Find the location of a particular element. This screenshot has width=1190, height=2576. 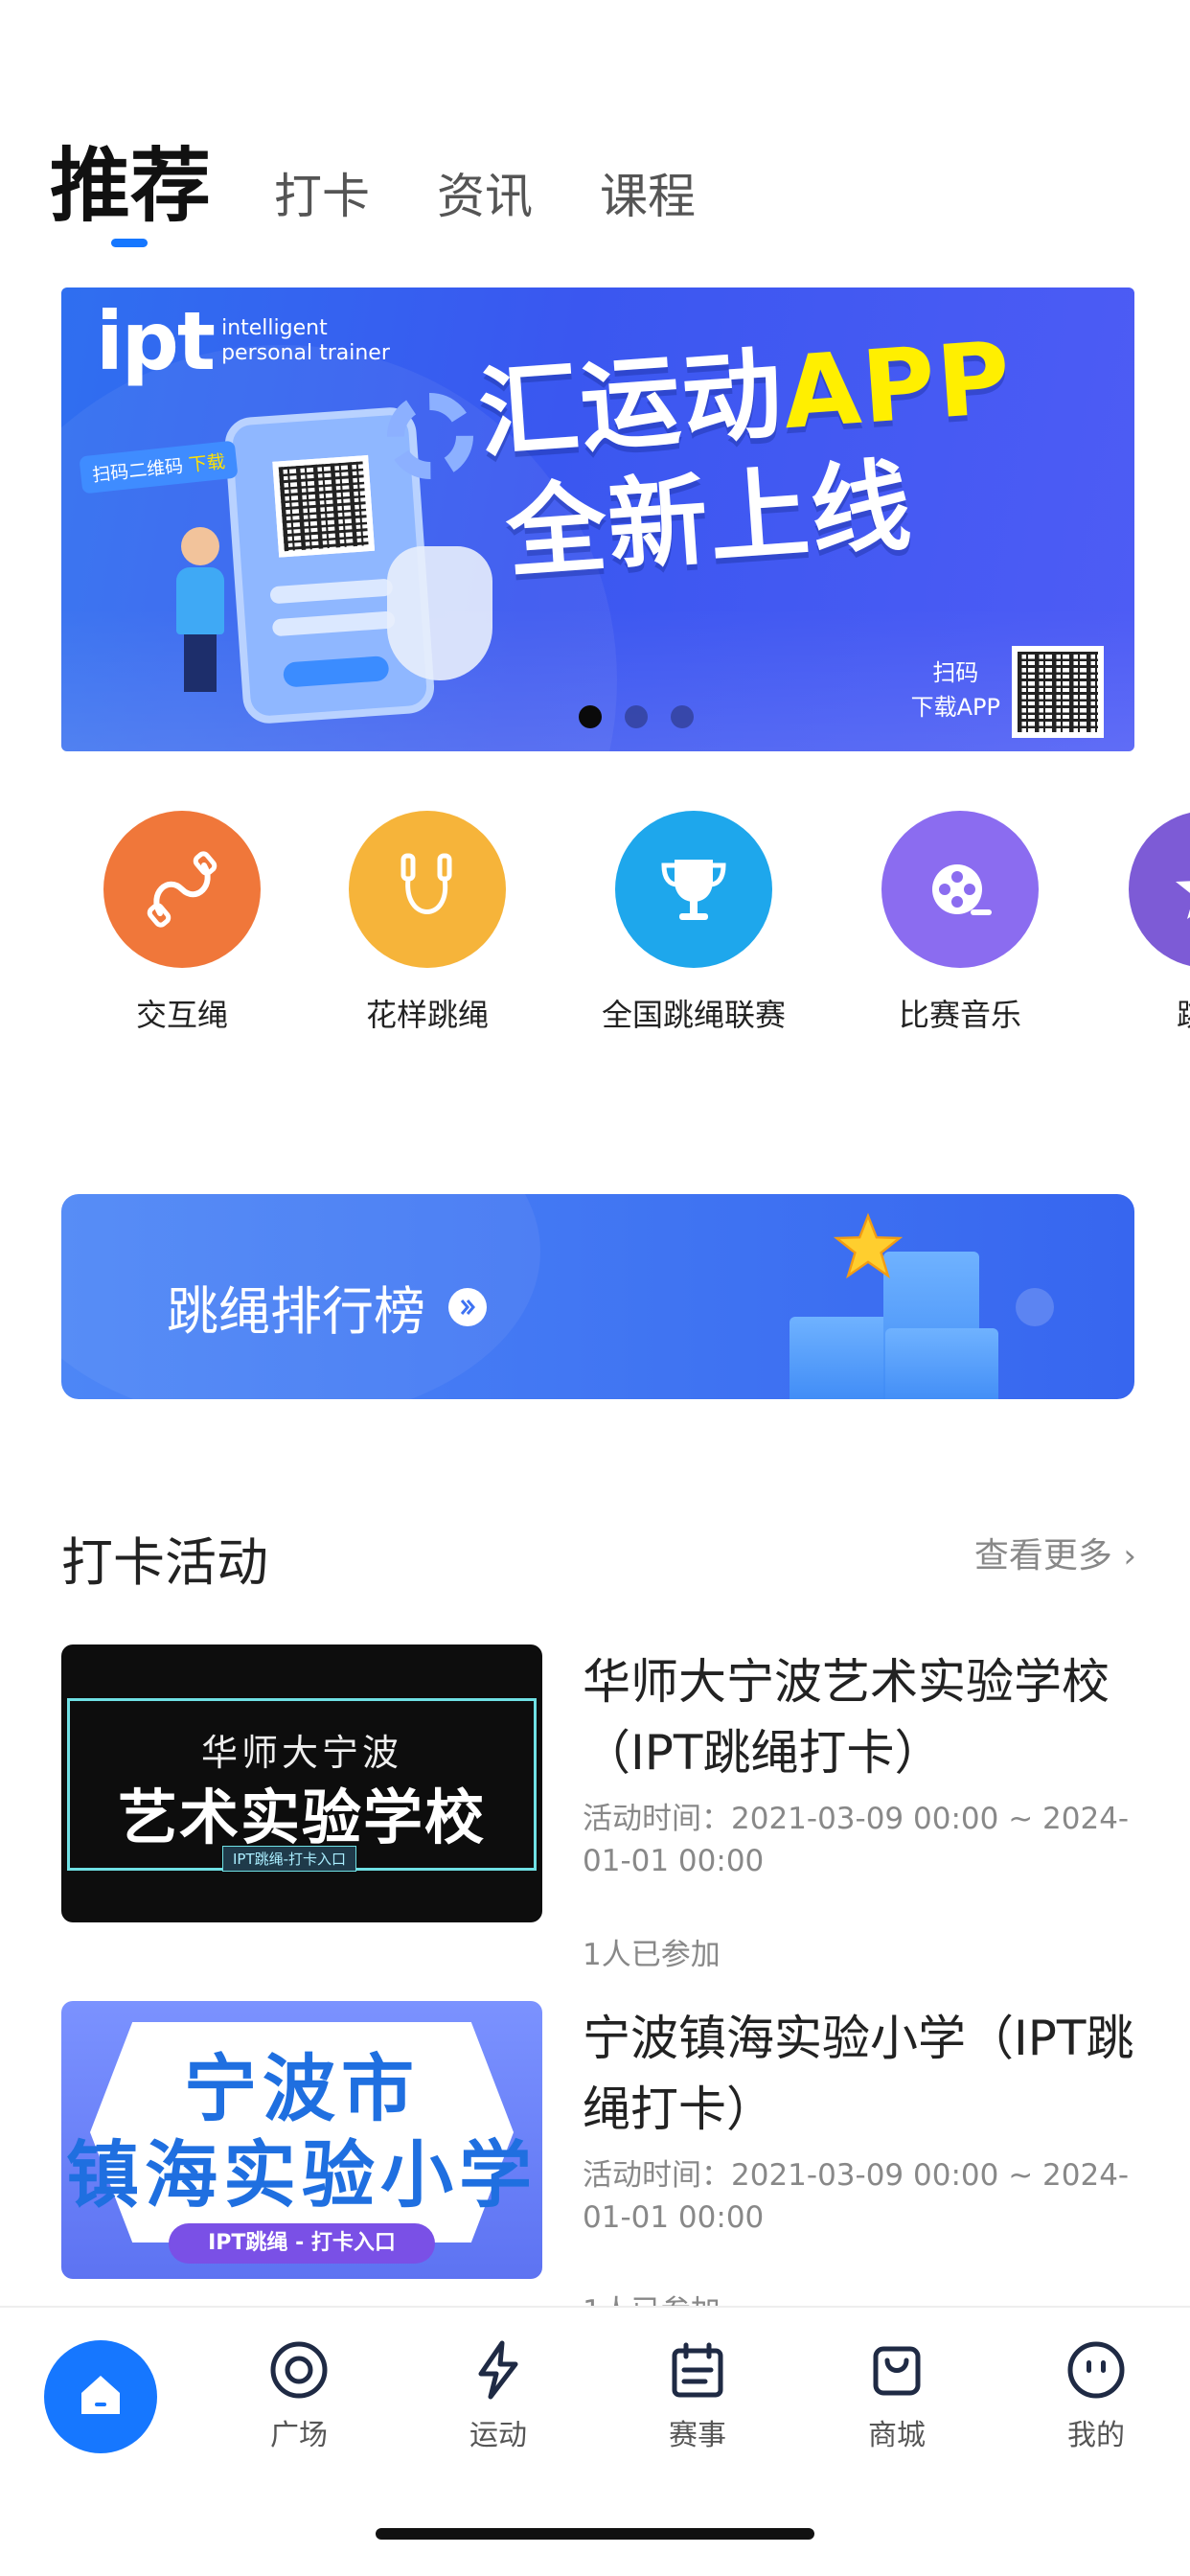

phone-button-illustration is located at coordinates (336, 671).